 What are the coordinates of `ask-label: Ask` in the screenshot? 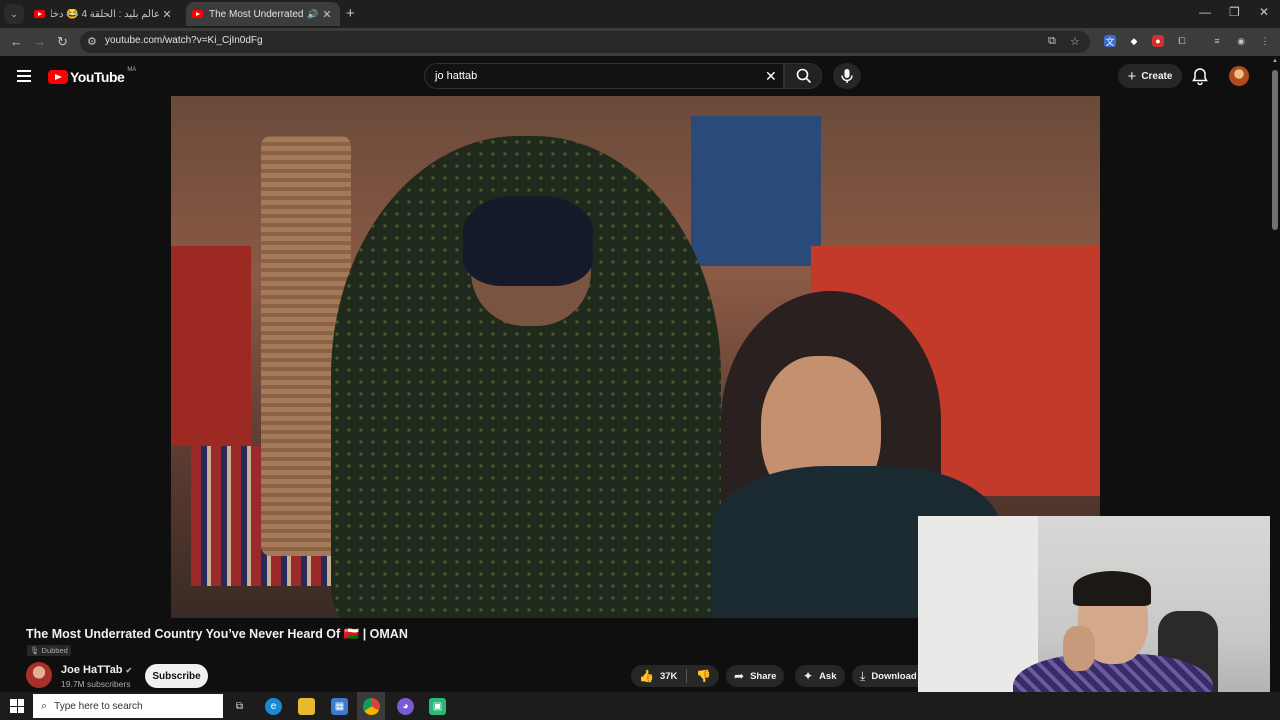 It's located at (828, 676).